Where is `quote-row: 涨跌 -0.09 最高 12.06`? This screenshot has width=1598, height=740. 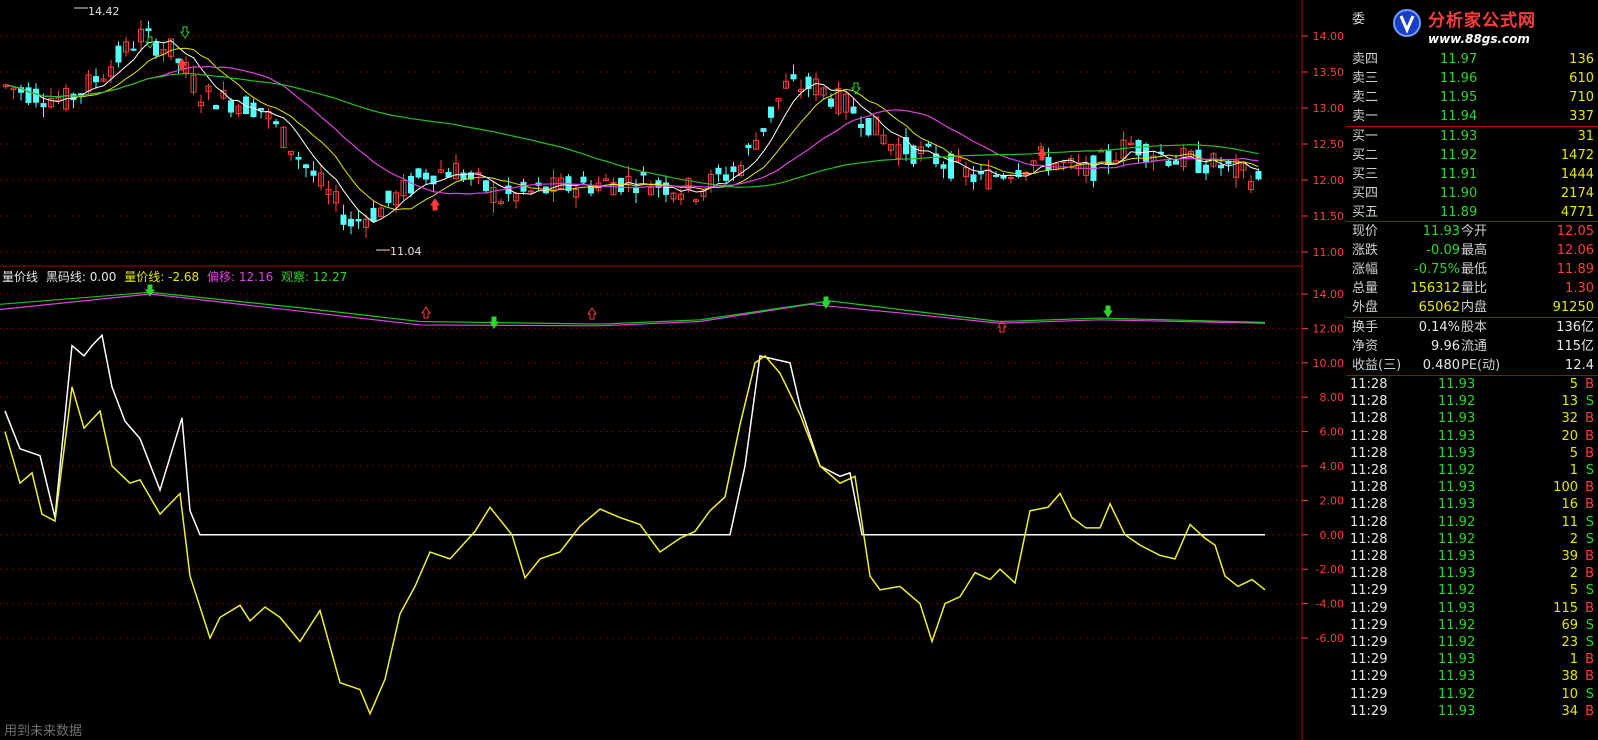 quote-row: 涨跌 -0.09 最高 12.06 is located at coordinates (1472, 250).